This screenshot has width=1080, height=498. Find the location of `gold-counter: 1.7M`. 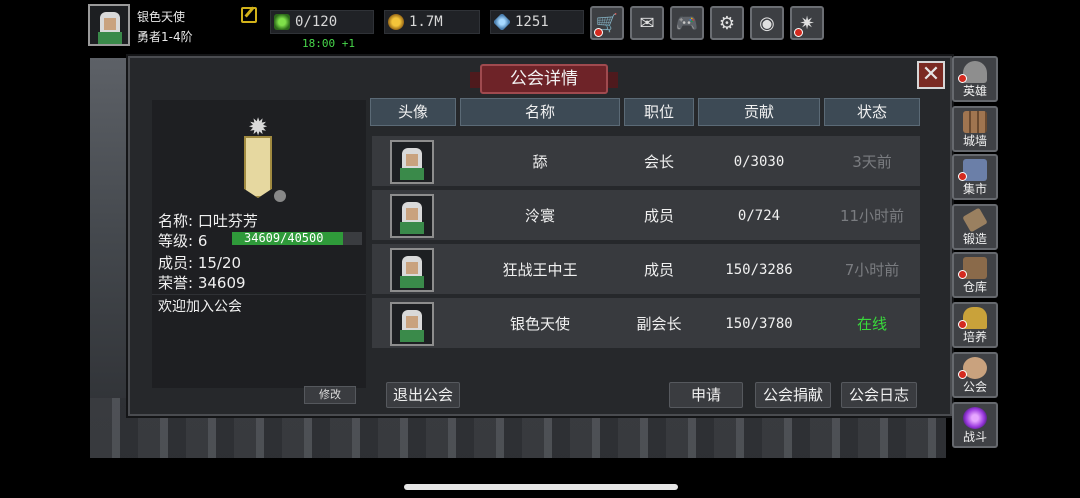

gold-counter: 1.7M is located at coordinates (432, 22).